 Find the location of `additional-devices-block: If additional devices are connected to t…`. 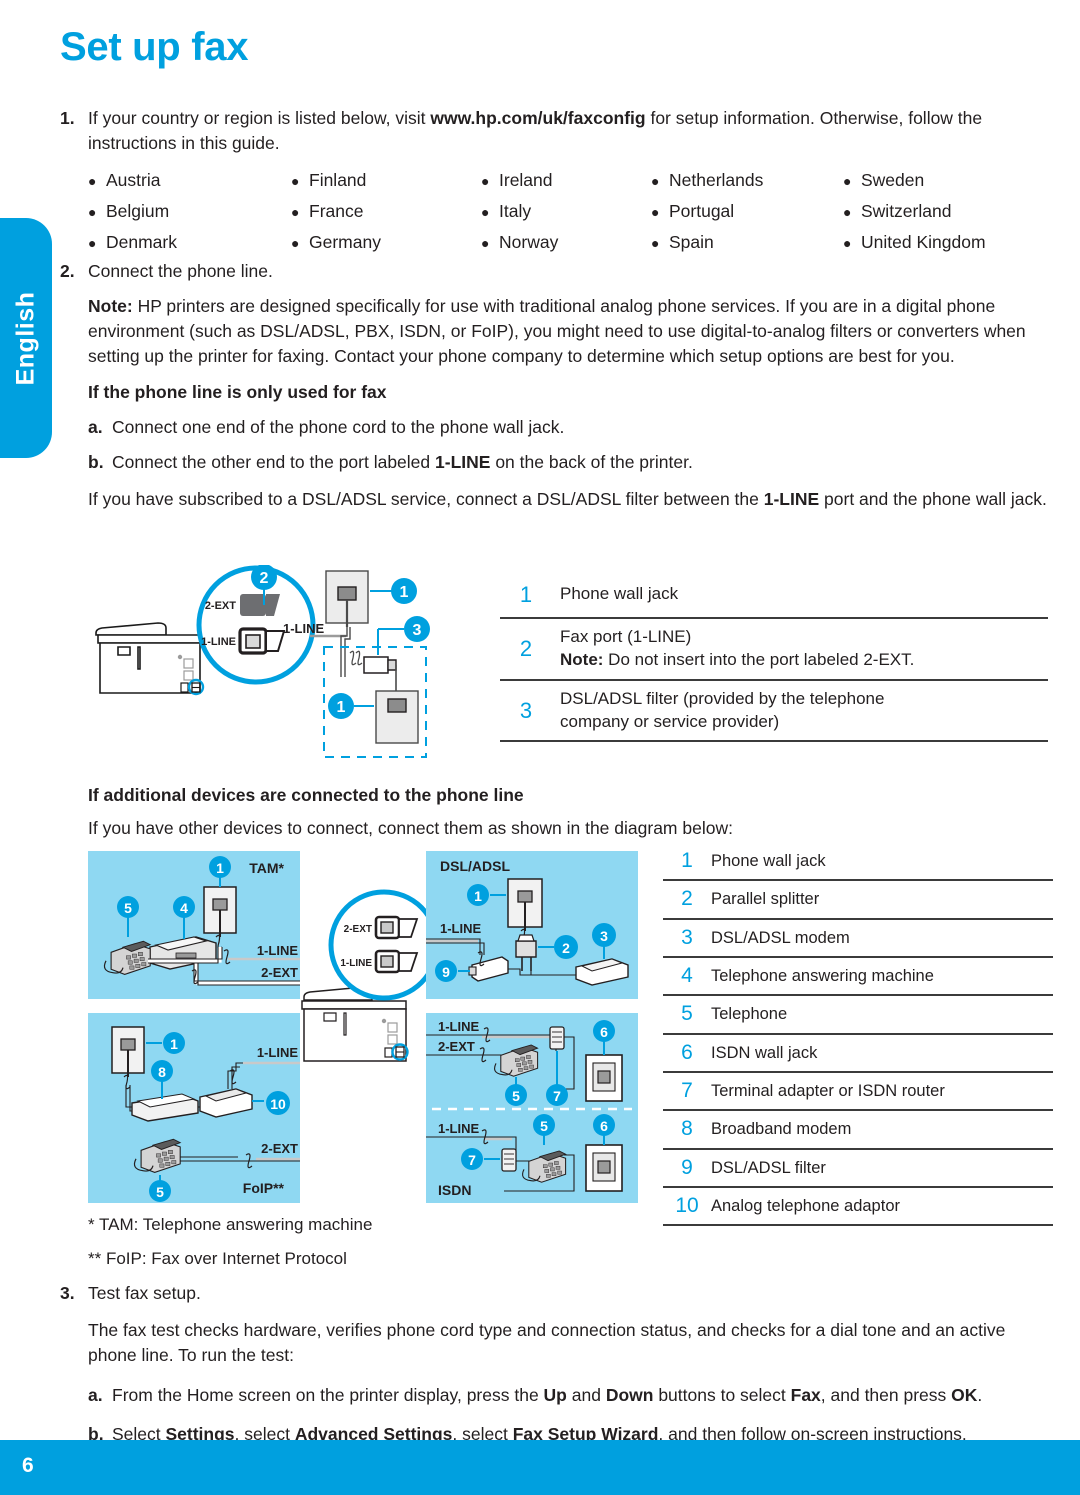

additional-devices-block: If additional devices are connected to t… is located at coordinates (568, 812).